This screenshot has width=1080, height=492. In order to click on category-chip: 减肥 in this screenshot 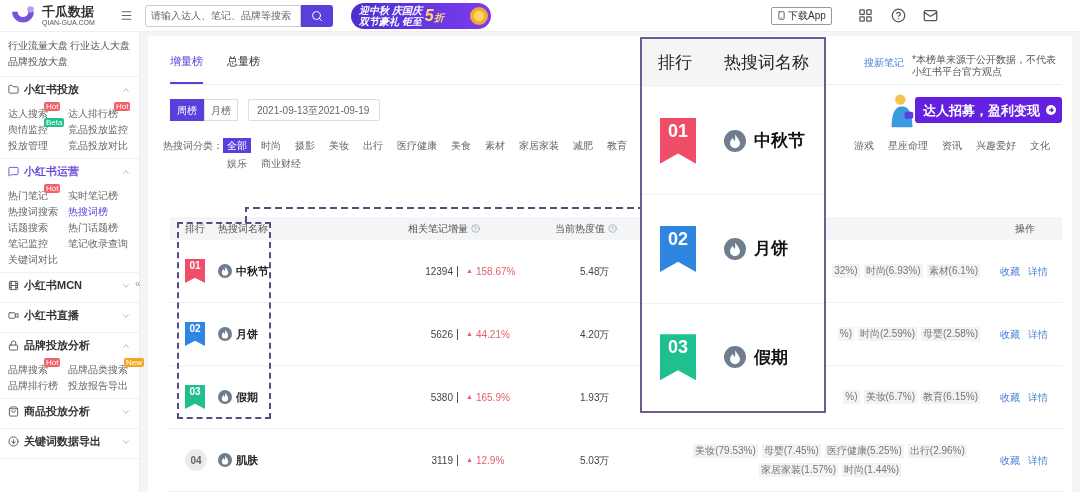, I will do `click(583, 145)`.